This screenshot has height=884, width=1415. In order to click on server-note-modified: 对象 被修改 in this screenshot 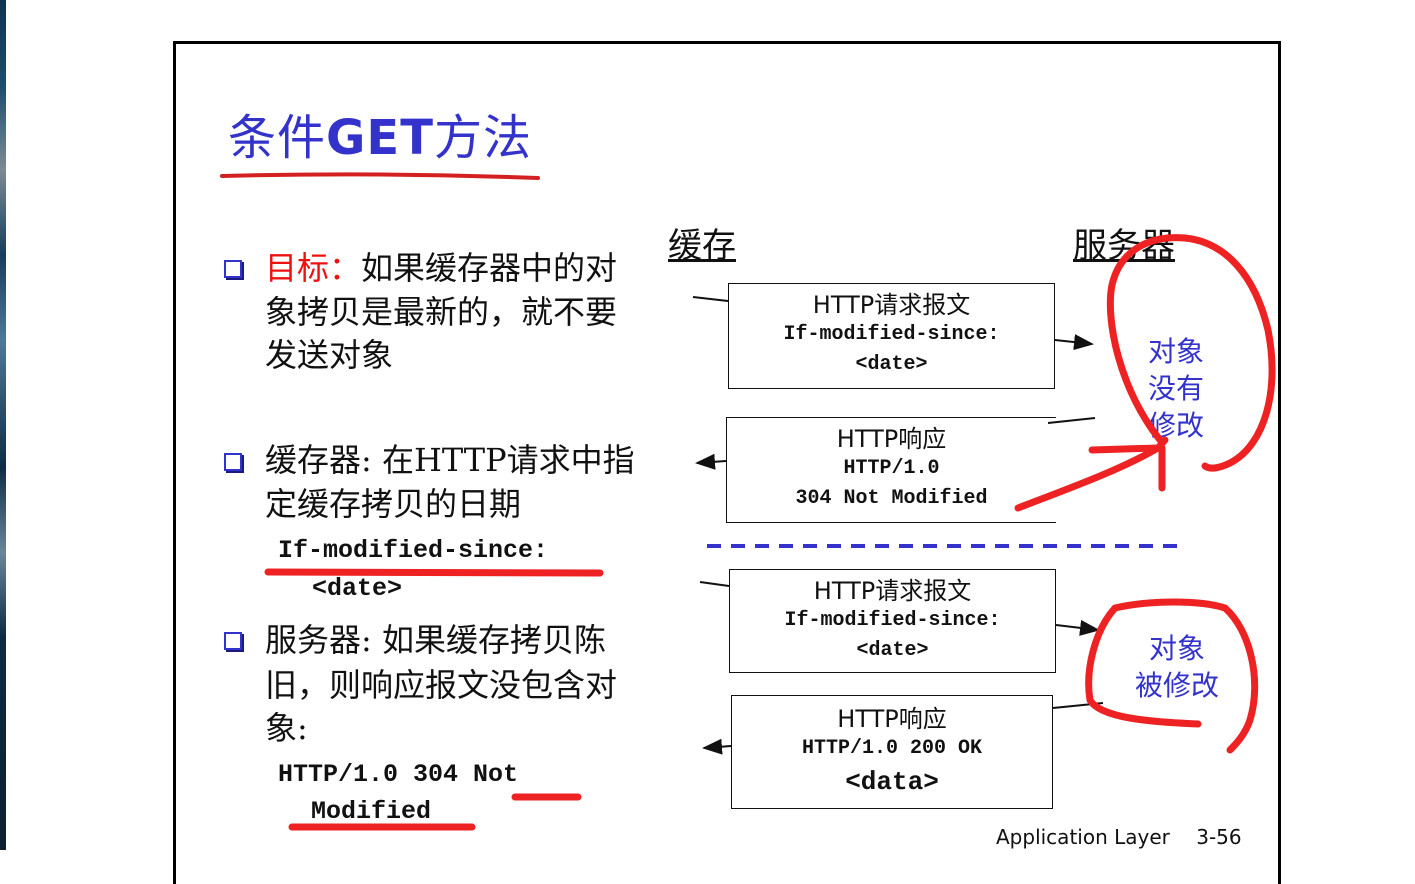, I will do `click(1177, 667)`.